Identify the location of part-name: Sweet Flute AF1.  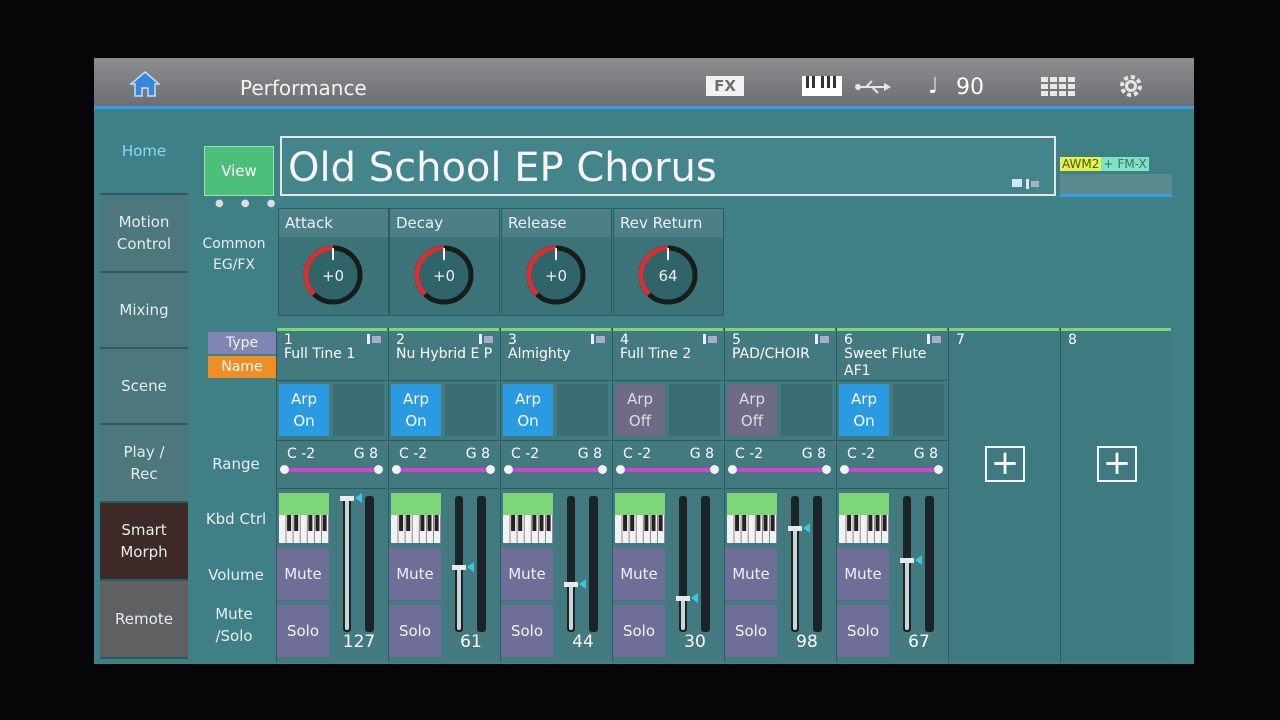
(893, 363).